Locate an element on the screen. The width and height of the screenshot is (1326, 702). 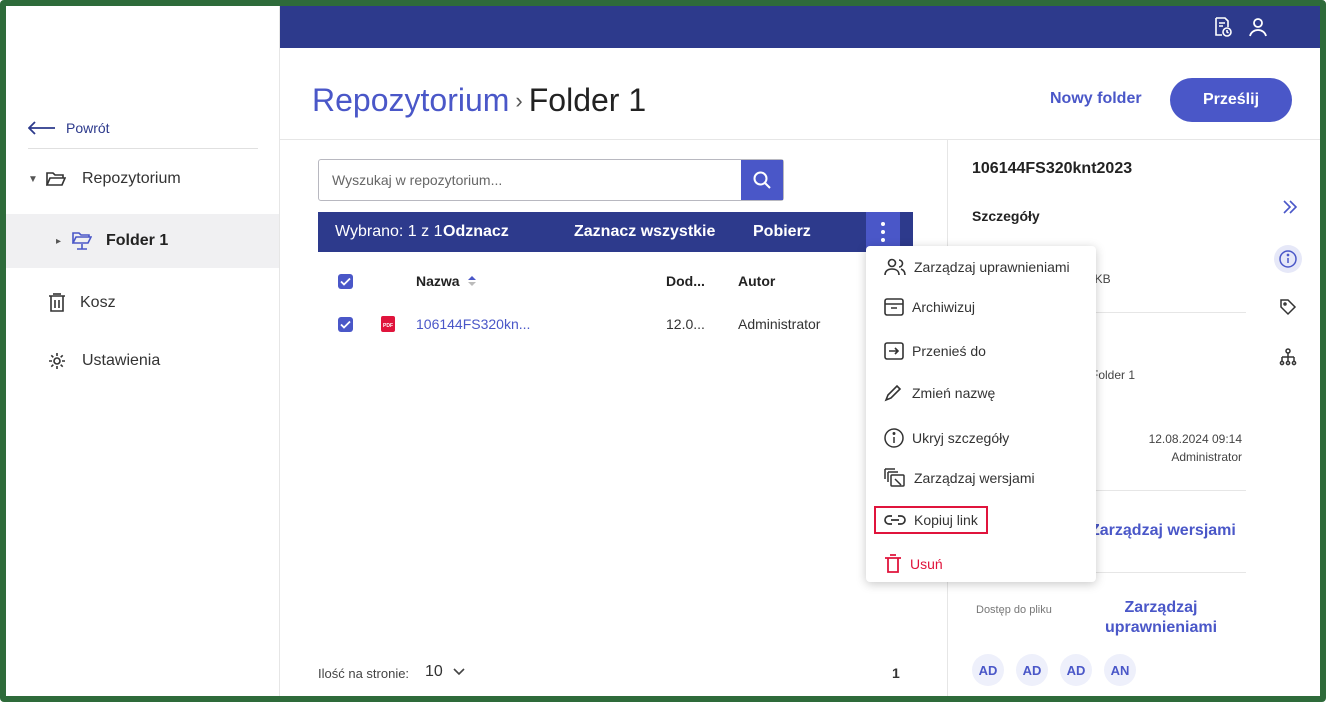
sidebar-item-repozytorium: ▼ Repozytorium is located at coordinates (142, 179).